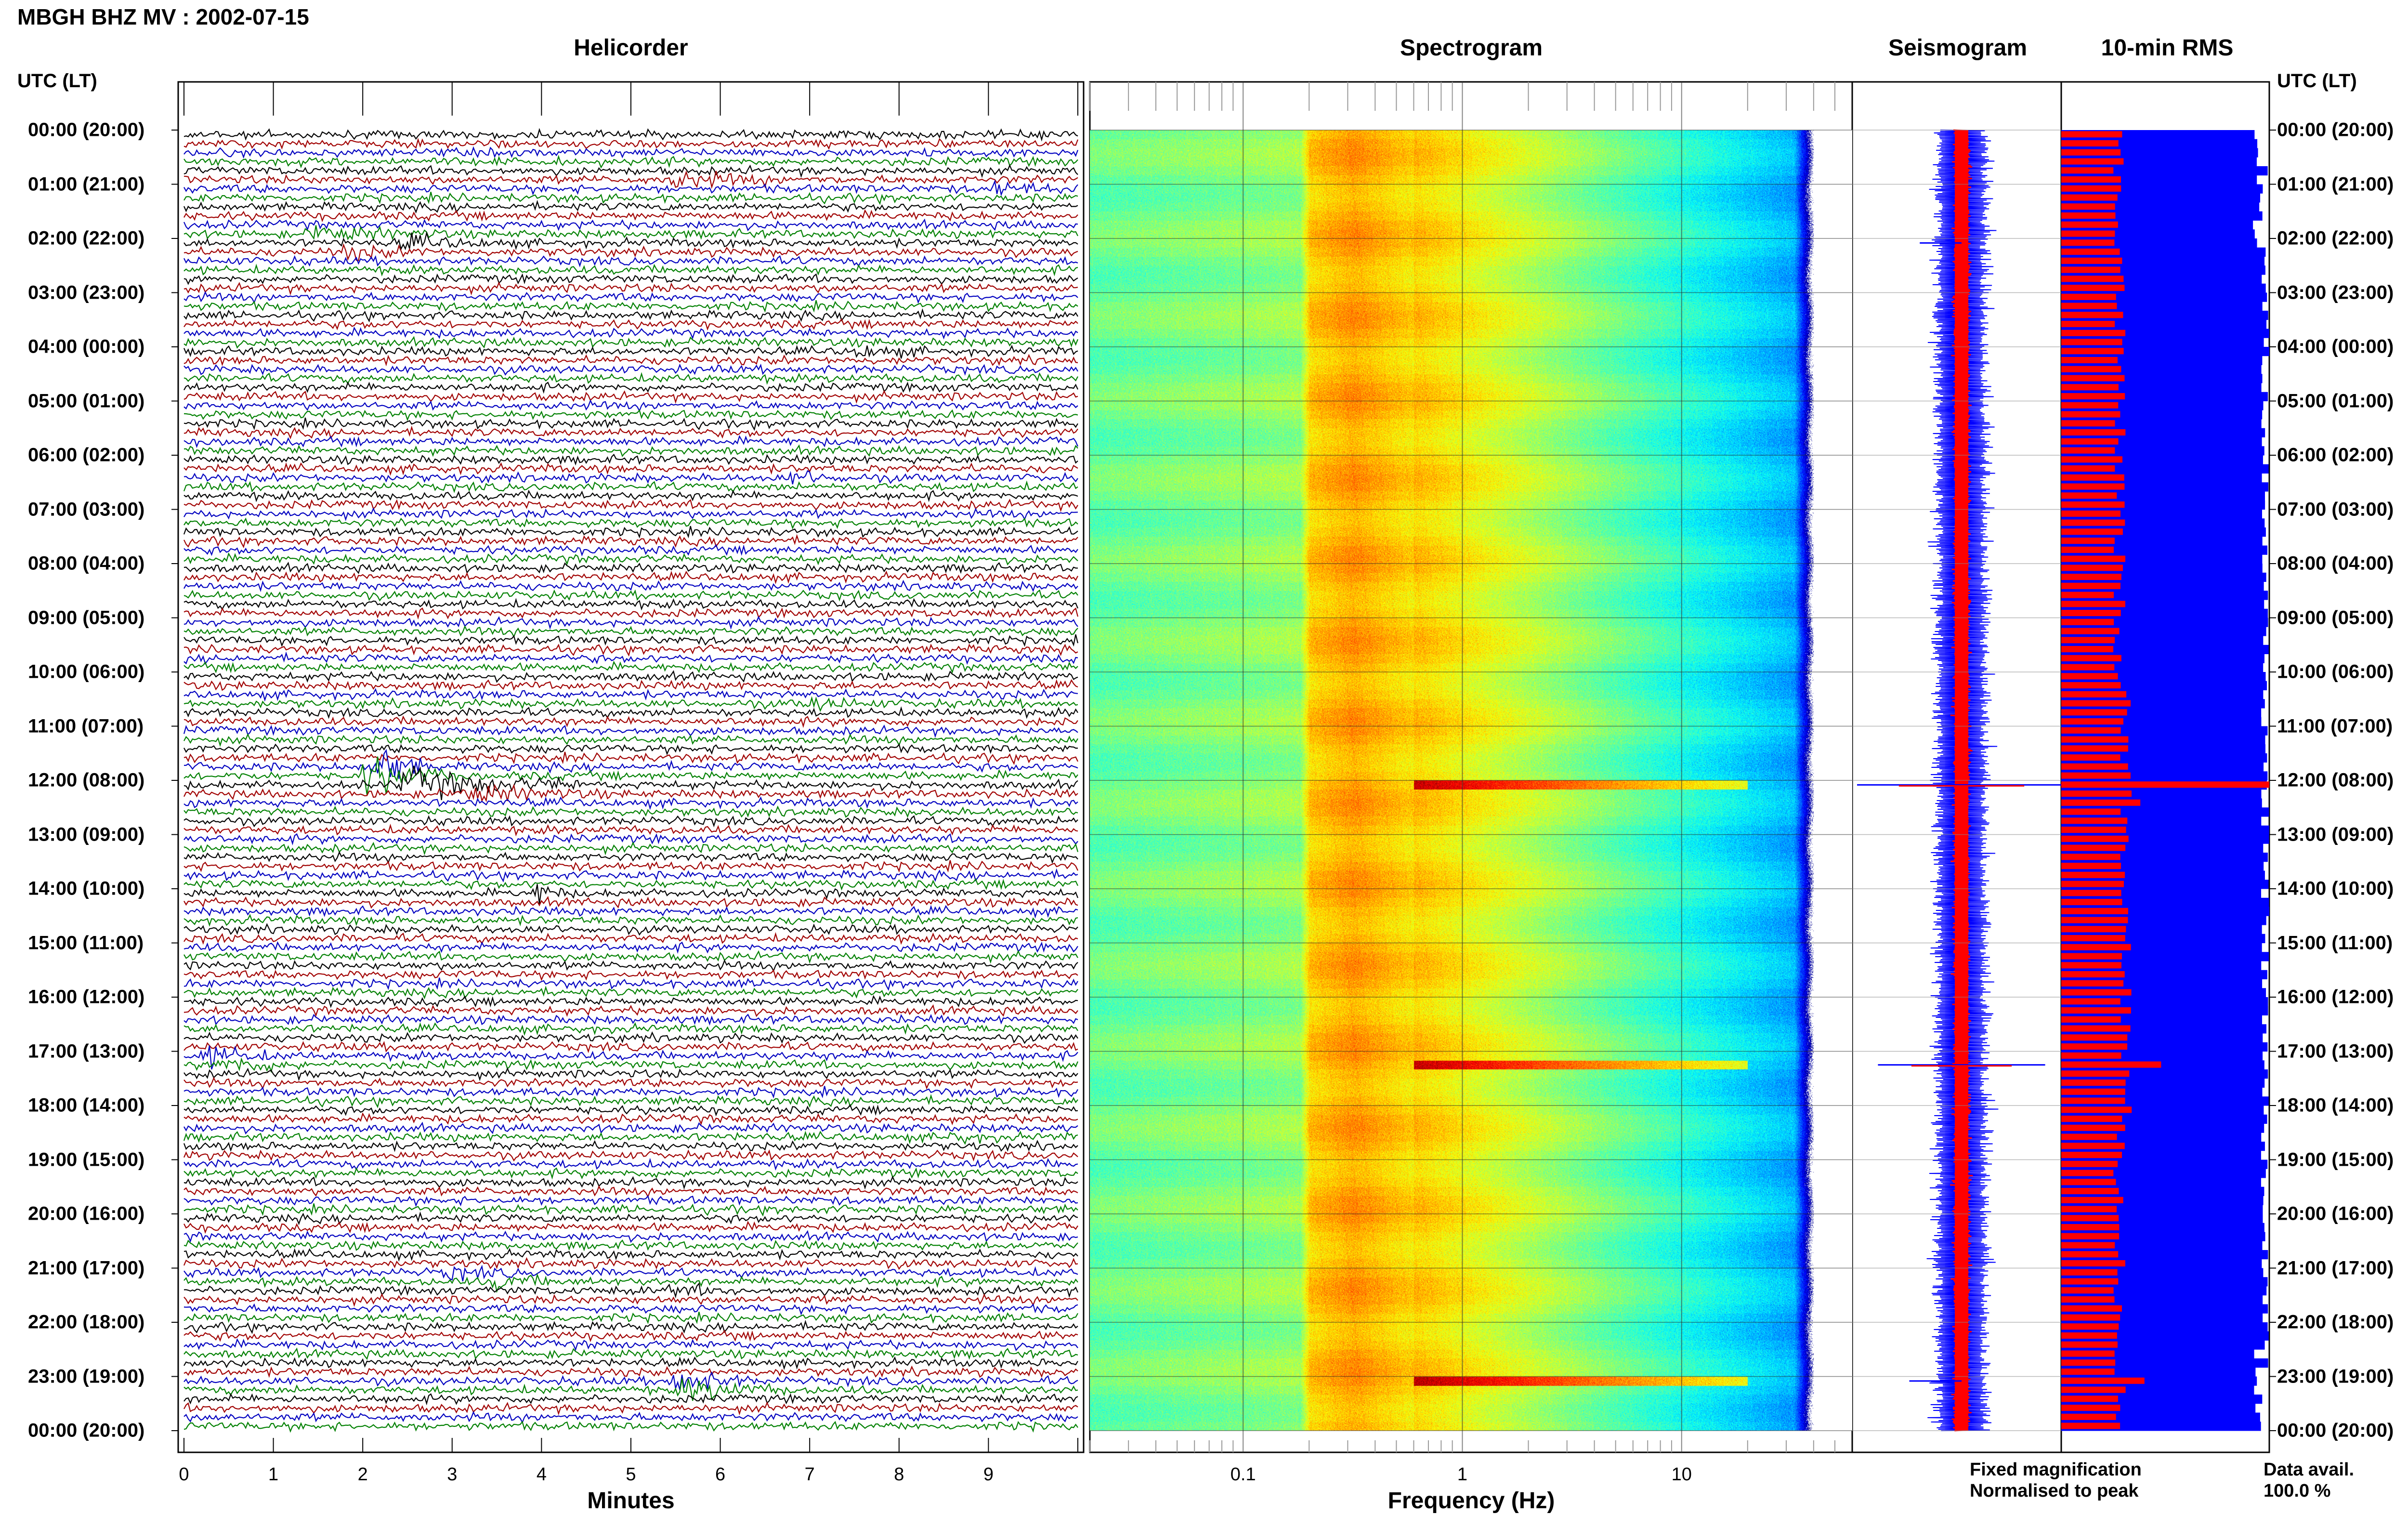 The image size is (2408, 1514). Describe the element at coordinates (1462, 1475) in the screenshot. I see `spectrogram-tick-label: 1` at that location.